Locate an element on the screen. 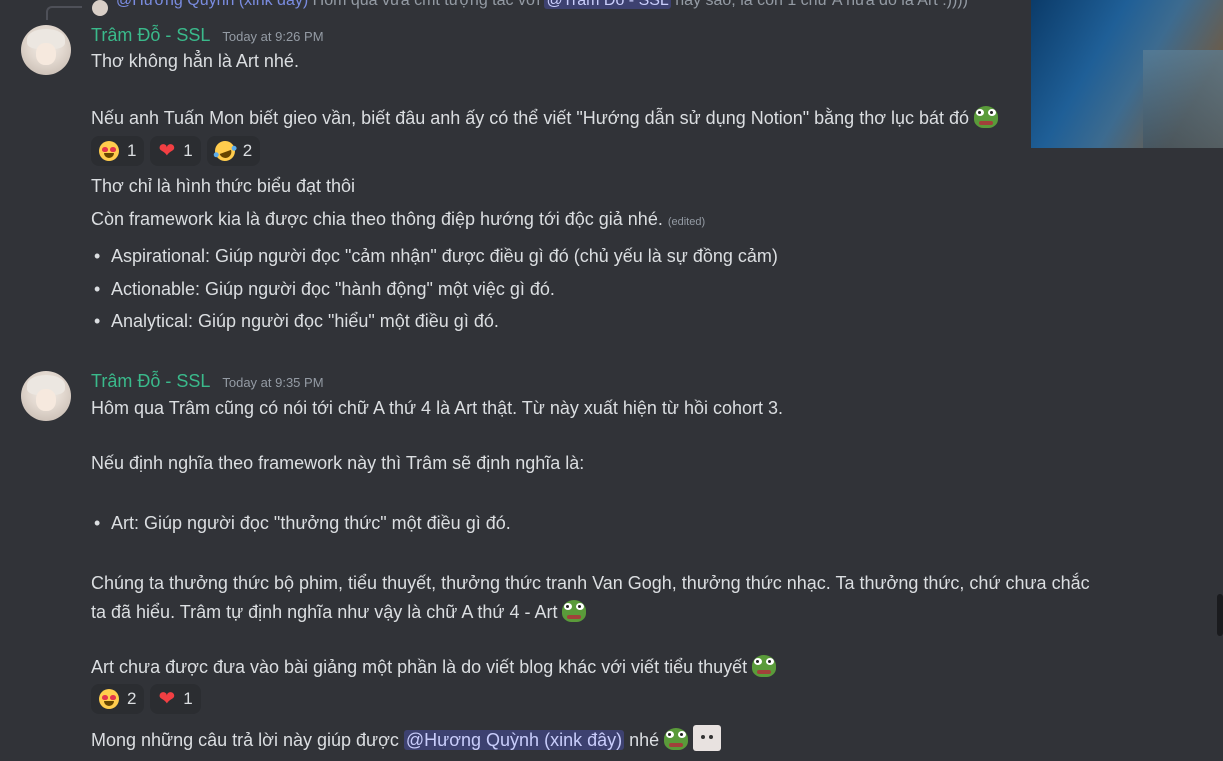 This screenshot has height=761, width=1223. message-header: Trâm Đỗ - SSL Today at 9:35 PM is located at coordinates (207, 381).